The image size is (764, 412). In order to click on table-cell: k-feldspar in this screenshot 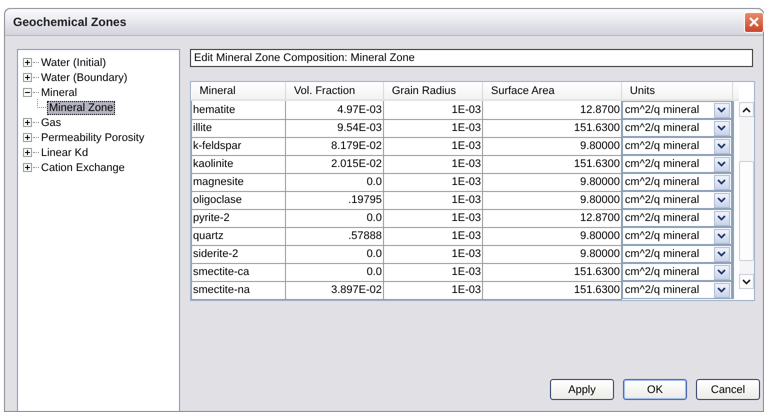, I will do `click(239, 146)`.